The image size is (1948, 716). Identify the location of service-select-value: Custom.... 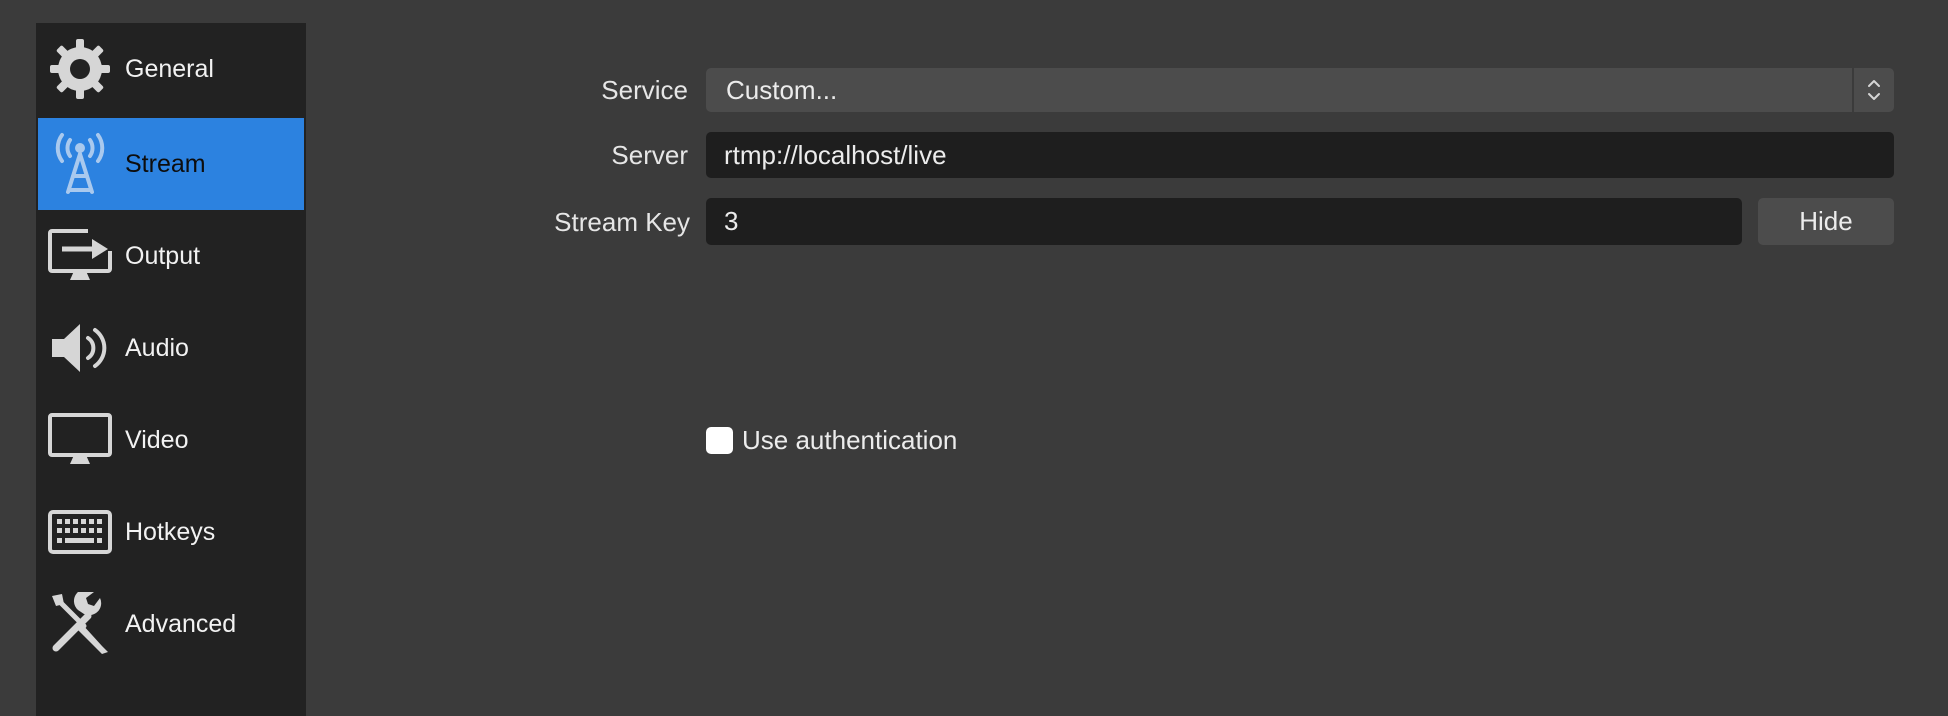
(782, 89).